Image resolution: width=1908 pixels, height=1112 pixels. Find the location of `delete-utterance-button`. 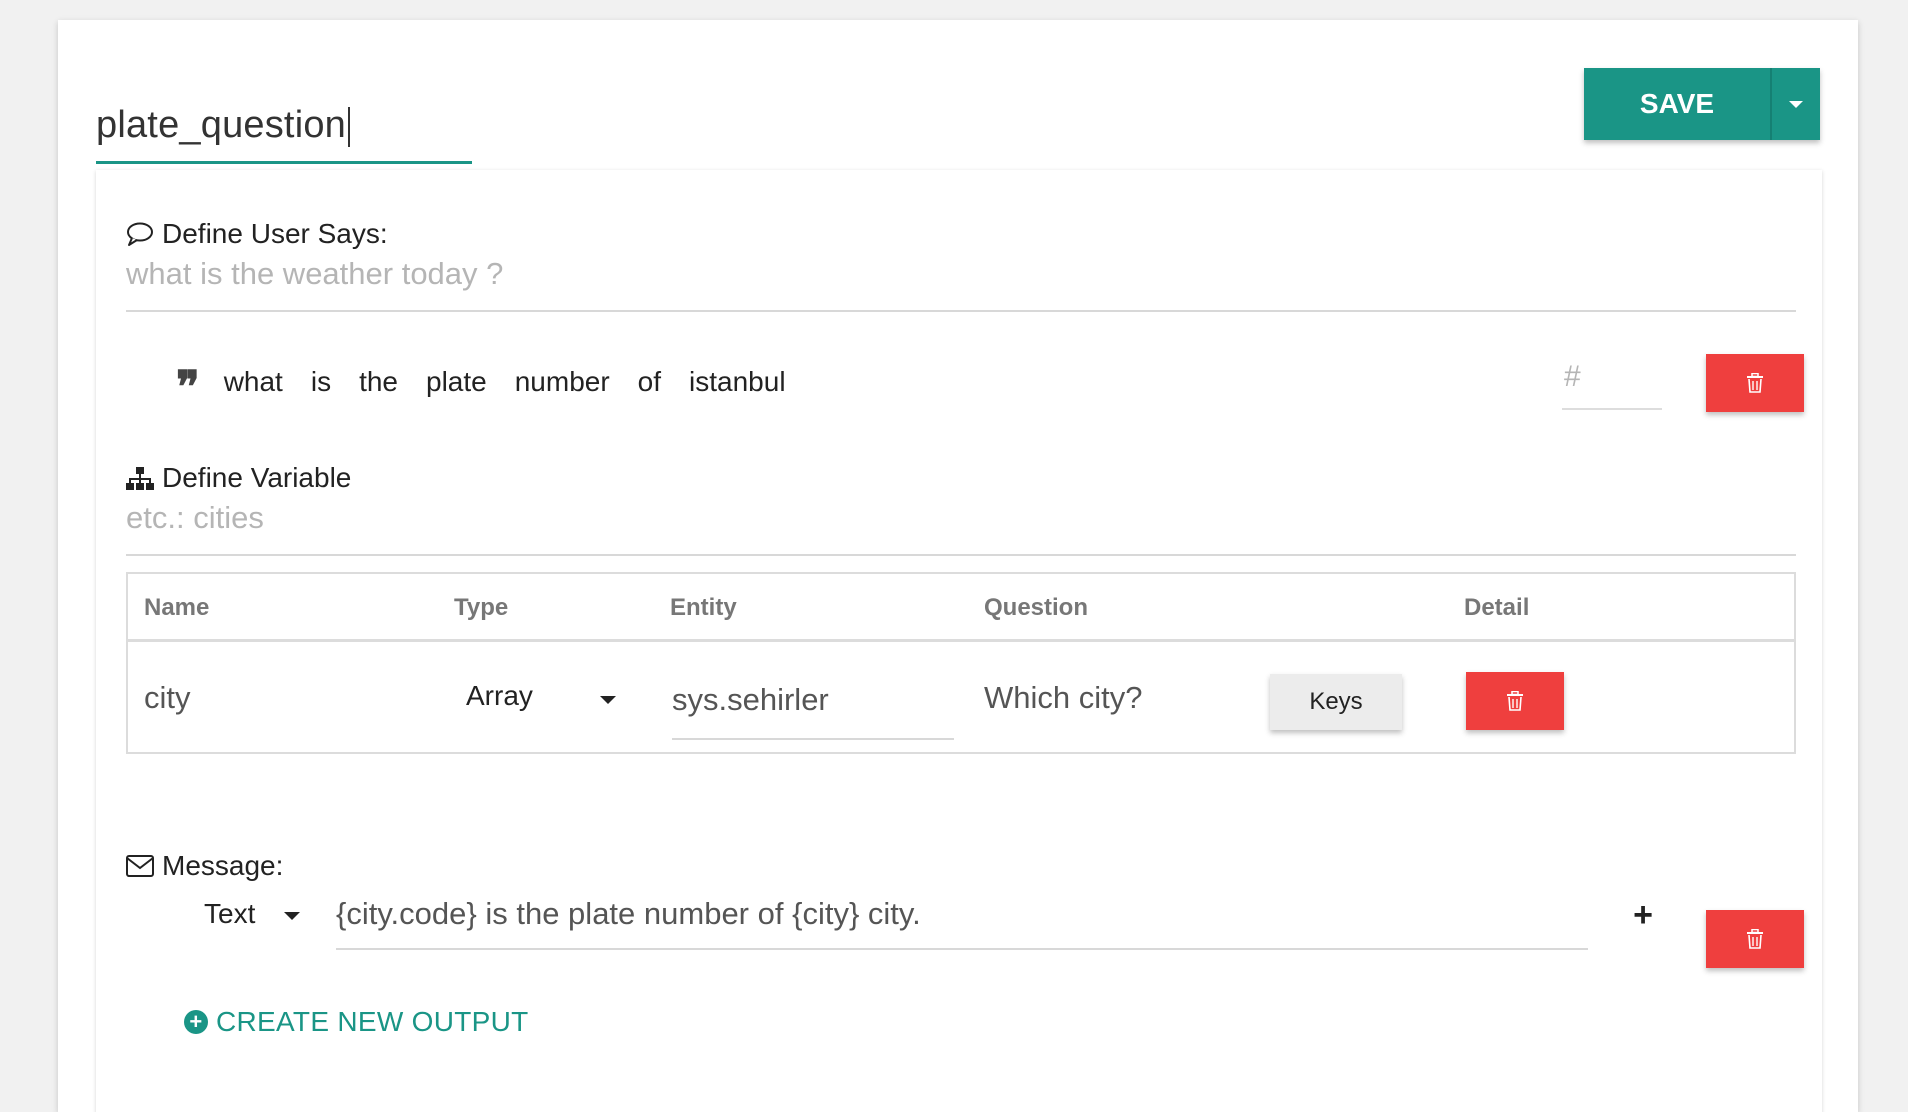

delete-utterance-button is located at coordinates (1755, 383).